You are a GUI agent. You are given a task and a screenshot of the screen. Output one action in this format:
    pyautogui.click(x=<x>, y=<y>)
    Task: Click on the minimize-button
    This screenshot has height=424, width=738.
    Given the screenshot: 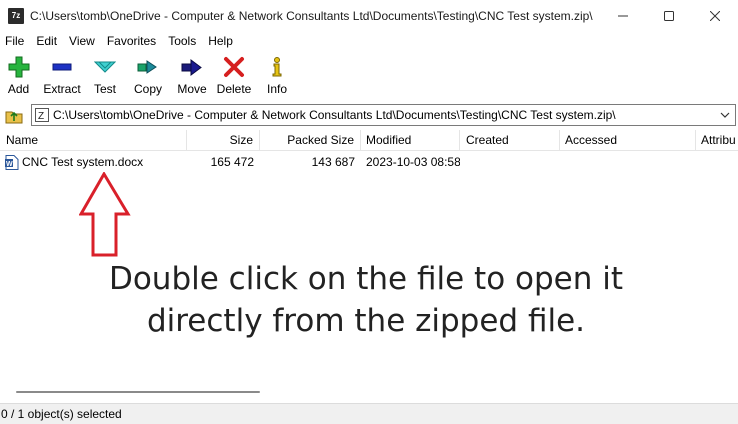 What is the action you would take?
    pyautogui.click(x=623, y=16)
    